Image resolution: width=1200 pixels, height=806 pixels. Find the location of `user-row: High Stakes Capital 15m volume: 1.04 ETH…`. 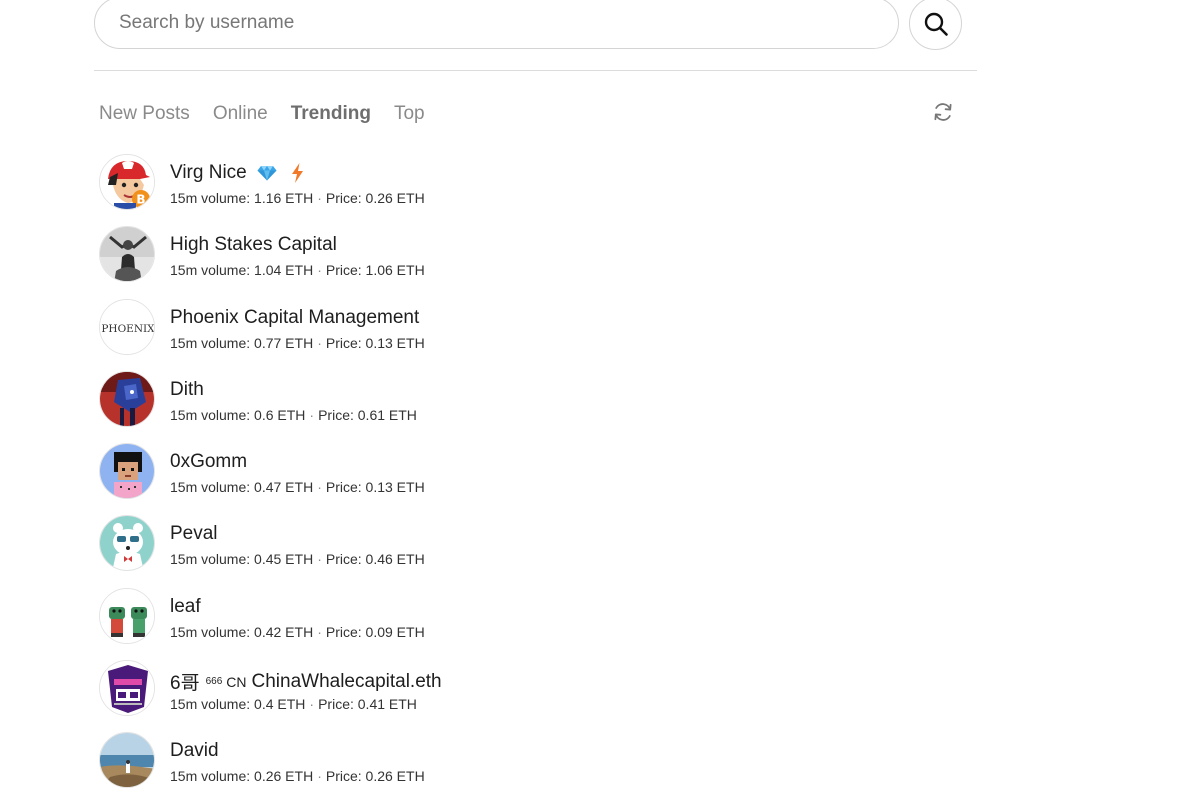

user-row: High Stakes Capital 15m volume: 1.04 ETH… is located at coordinates (449, 262).